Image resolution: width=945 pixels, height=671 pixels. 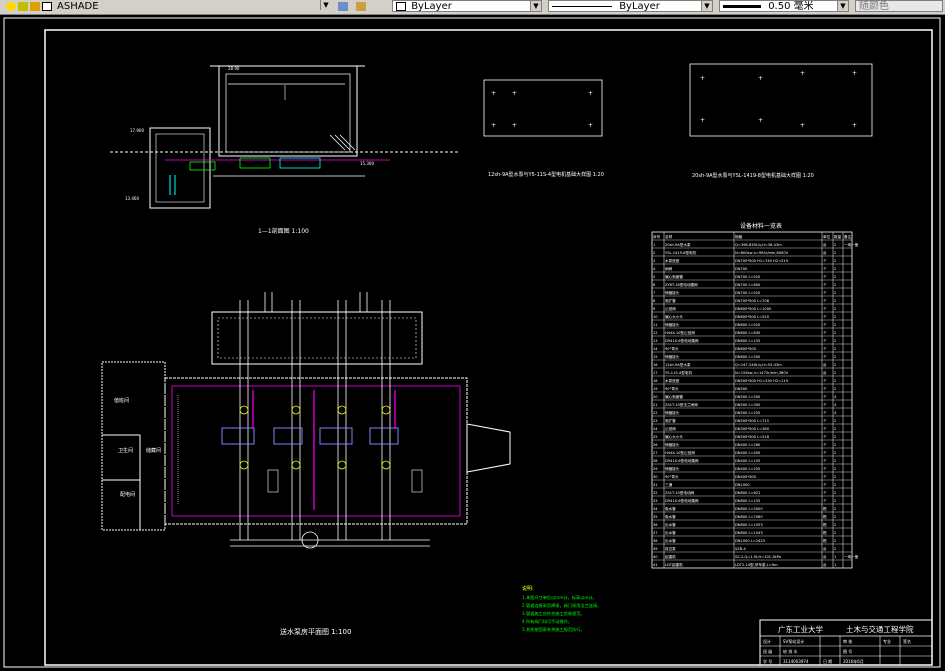 What do you see at coordinates (748, 357) in the screenshot?
I see `table-cell: DN600 L=500` at bounding box center [748, 357].